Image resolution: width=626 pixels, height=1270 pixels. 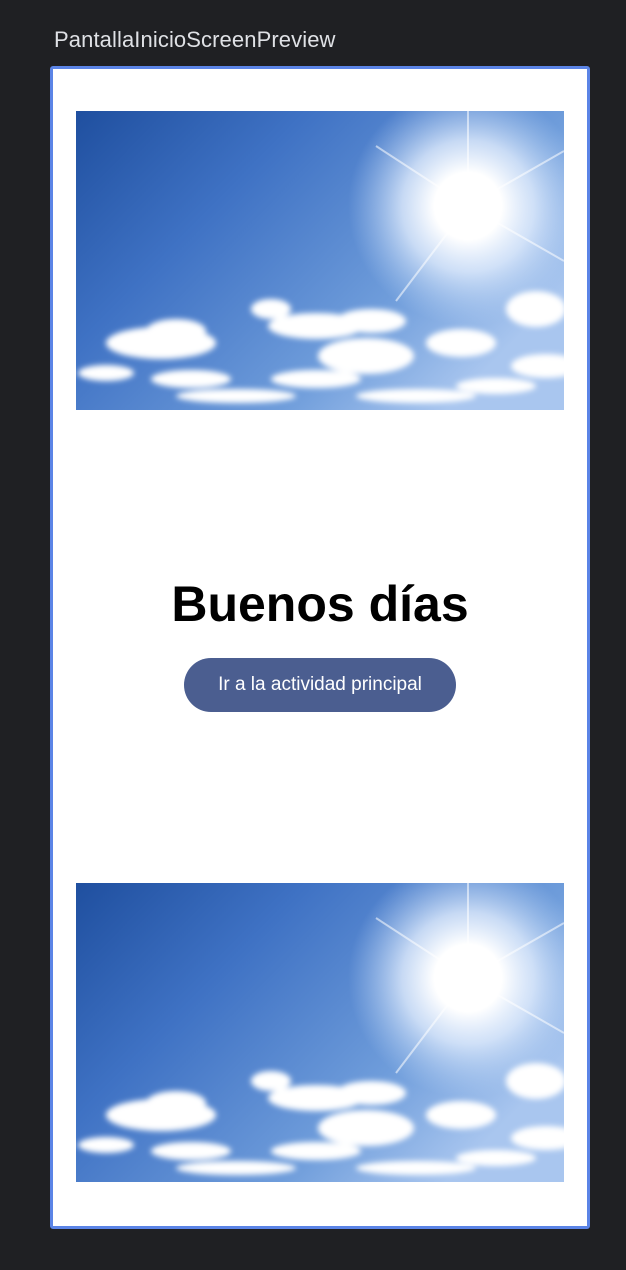 I want to click on go-to-main-activity-button: Ir a la actividad principal, so click(x=320, y=685).